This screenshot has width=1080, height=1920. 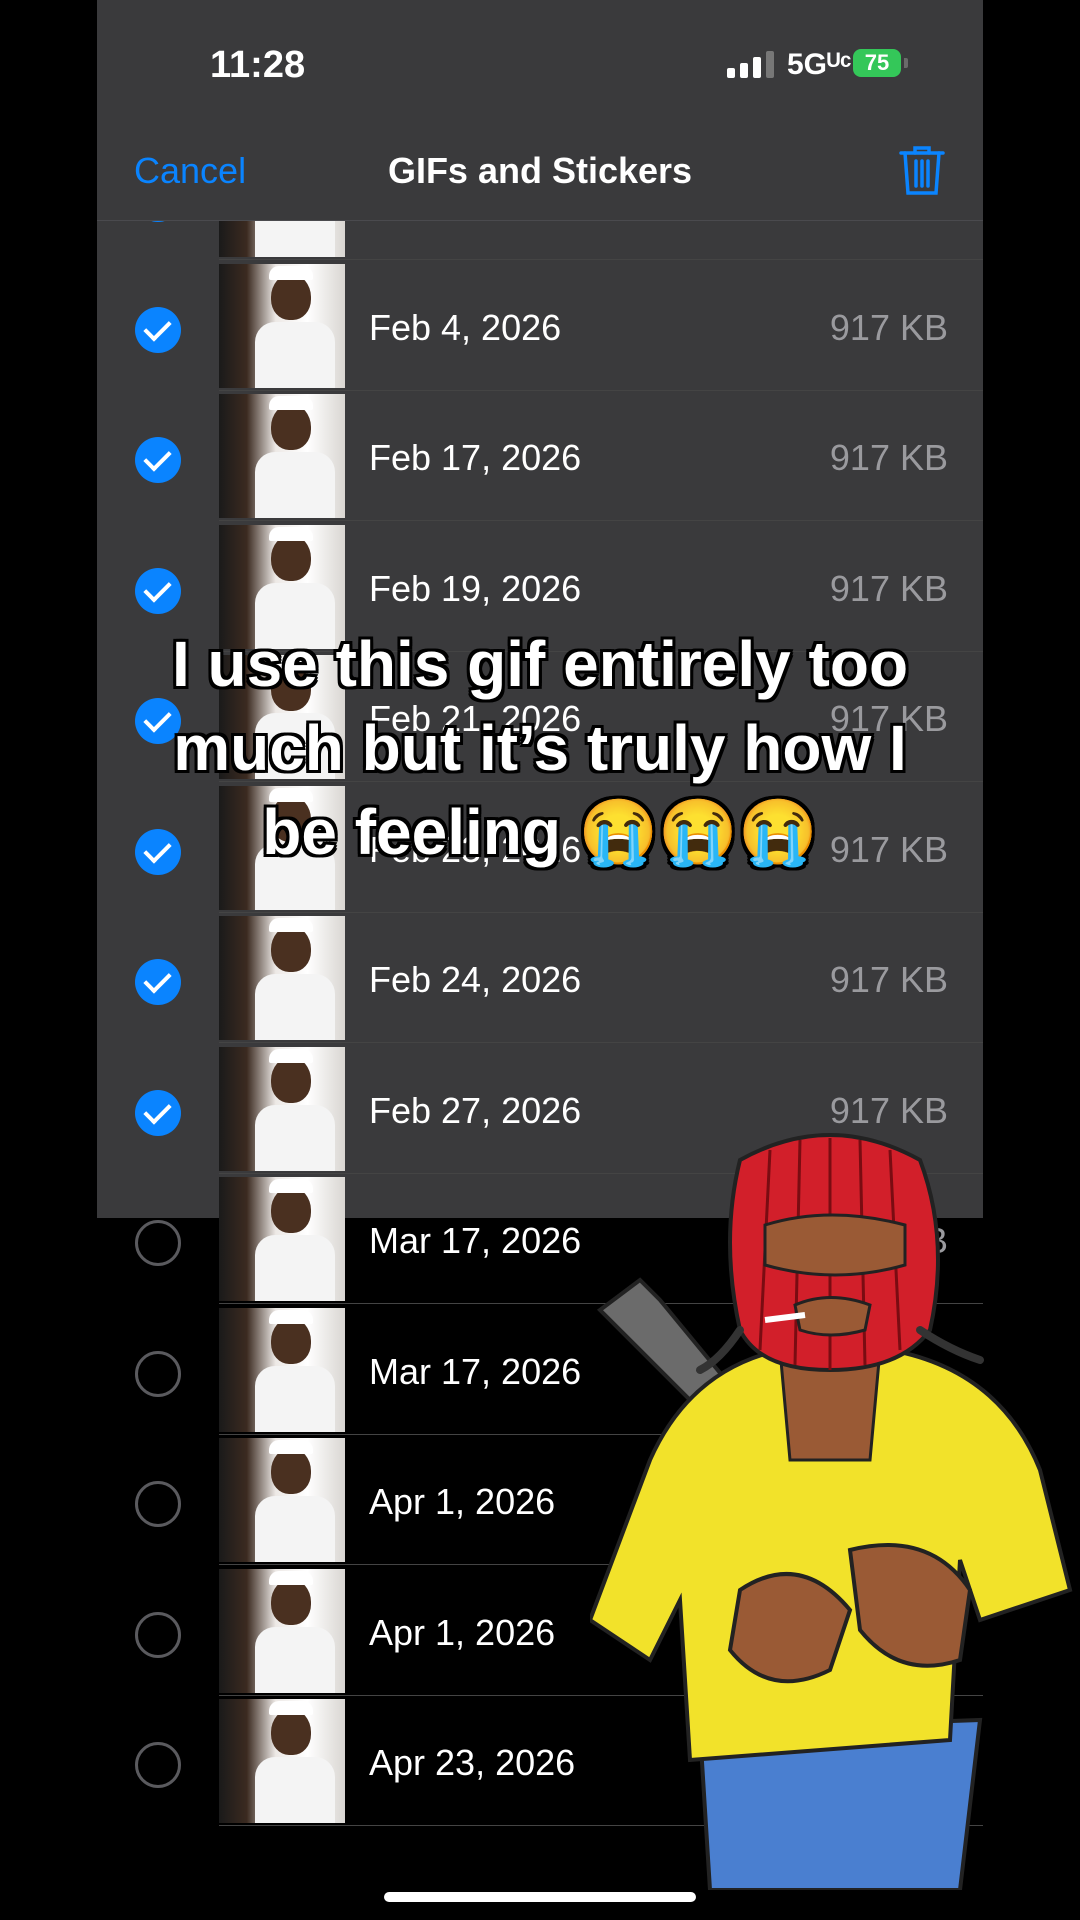 I want to click on item-date: Feb 19, 2026, so click(x=475, y=588).